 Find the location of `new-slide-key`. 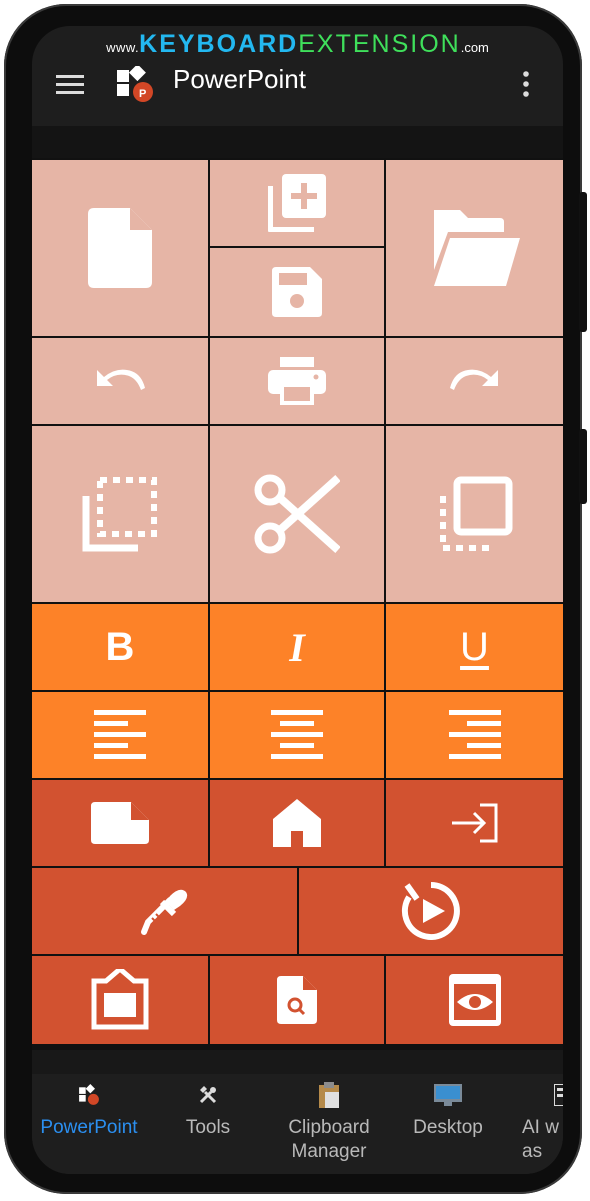

new-slide-key is located at coordinates (297, 203).